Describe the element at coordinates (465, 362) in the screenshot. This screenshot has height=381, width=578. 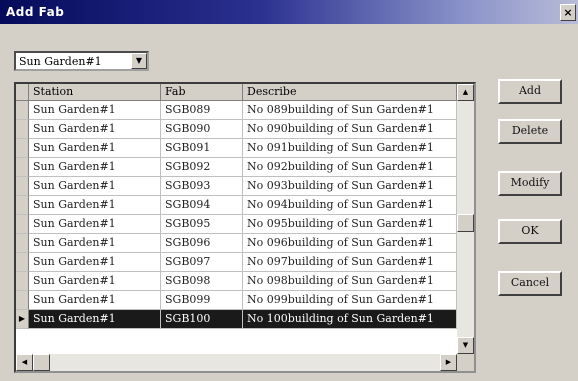
I see `scrollbar-corner` at that location.